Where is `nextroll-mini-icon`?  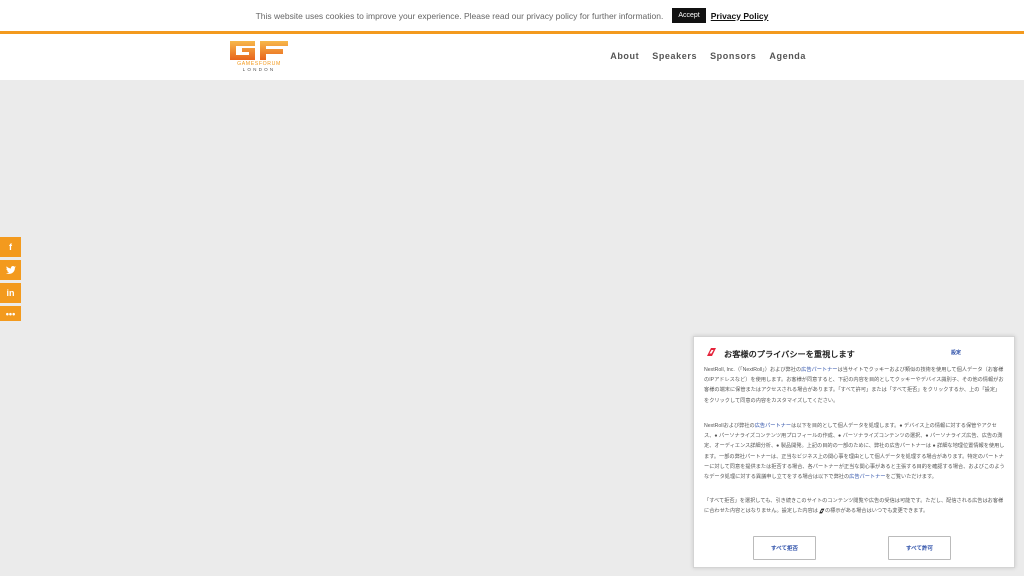
nextroll-mini-icon is located at coordinates (822, 511).